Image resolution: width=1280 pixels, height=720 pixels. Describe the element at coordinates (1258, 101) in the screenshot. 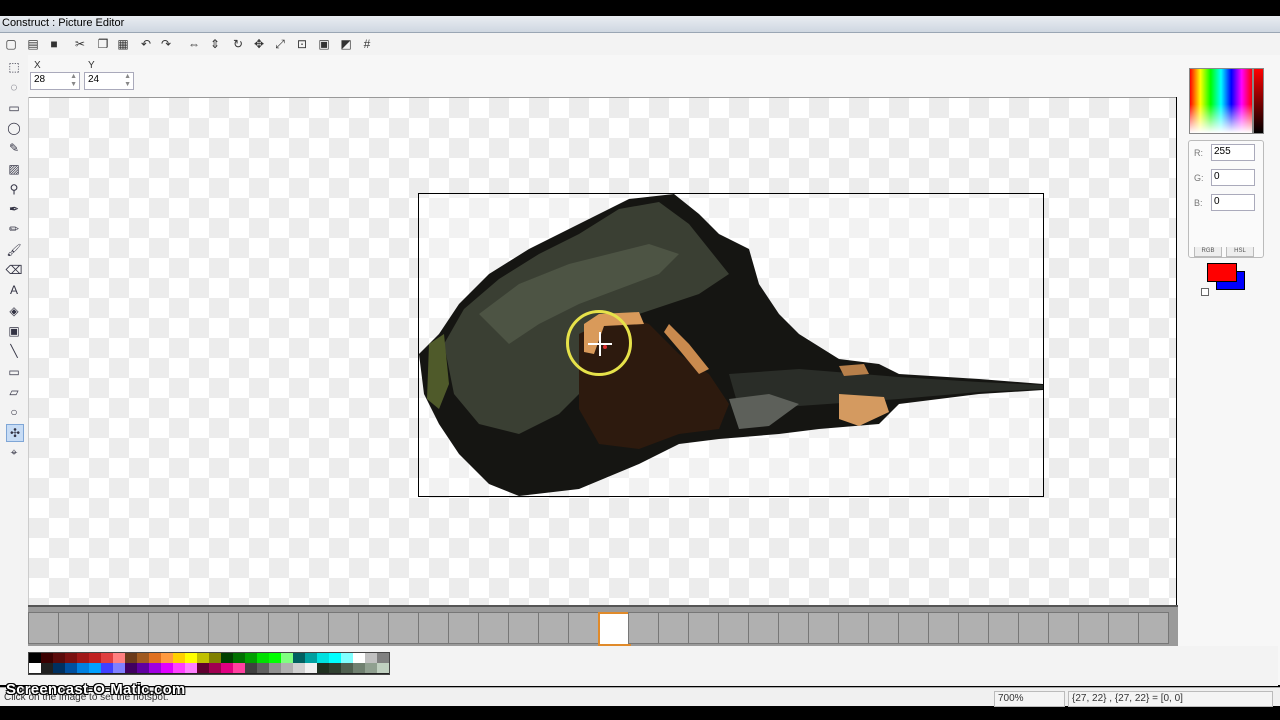

I see `brightness-slider` at that location.